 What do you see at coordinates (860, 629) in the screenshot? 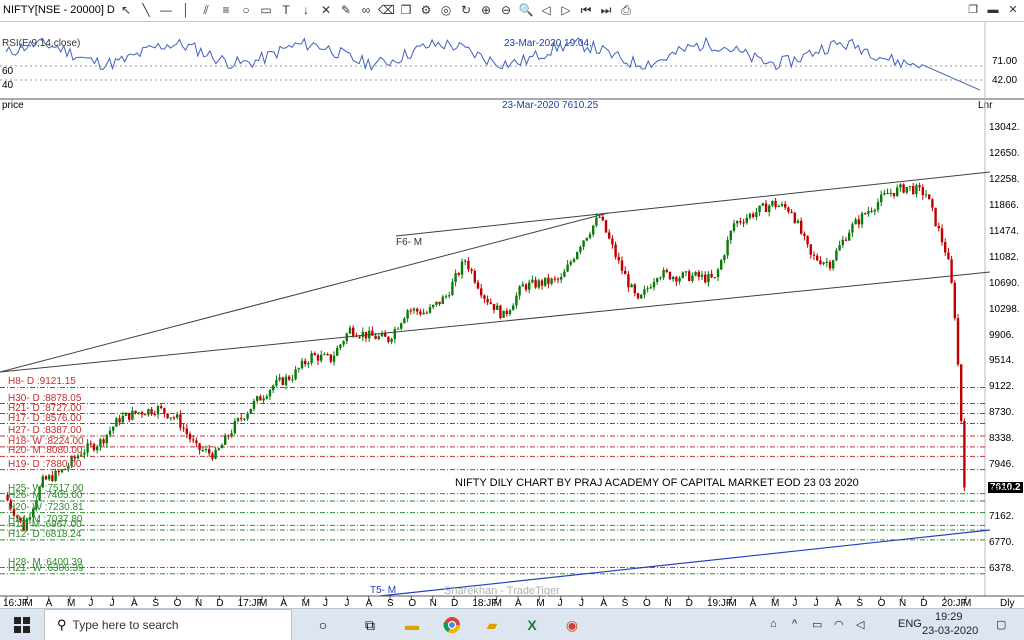
I see `speaker-icon: ◁` at bounding box center [860, 629].